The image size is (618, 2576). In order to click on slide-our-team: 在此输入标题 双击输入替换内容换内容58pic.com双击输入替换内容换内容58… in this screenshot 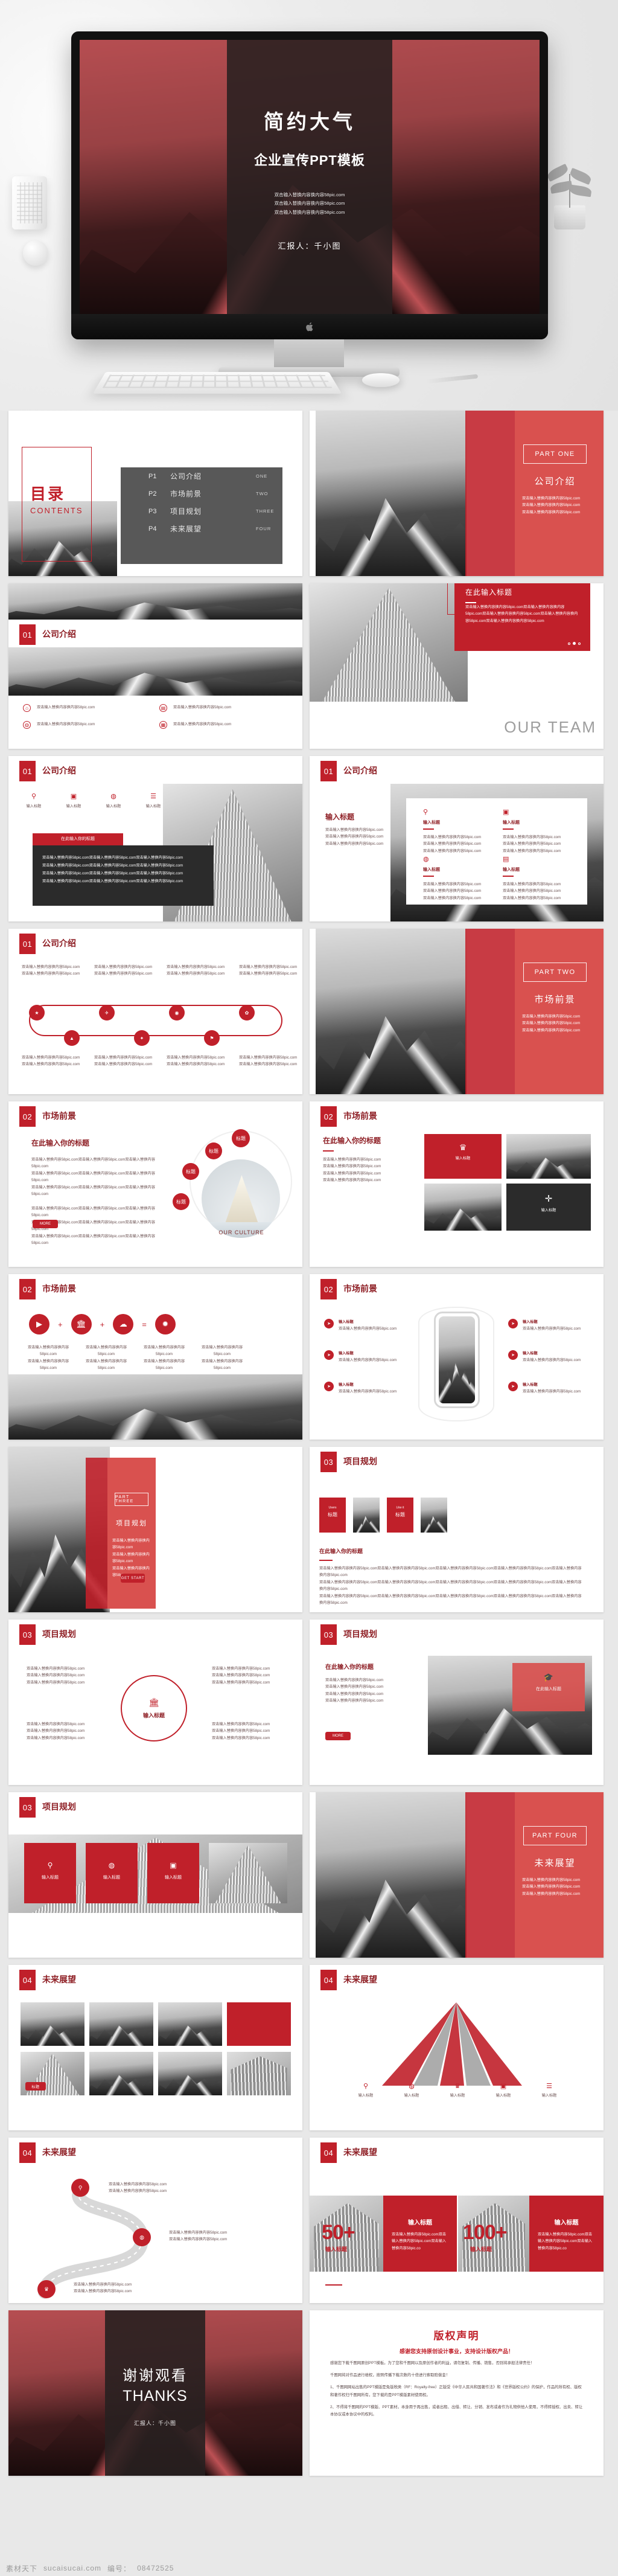, I will do `click(457, 666)`.